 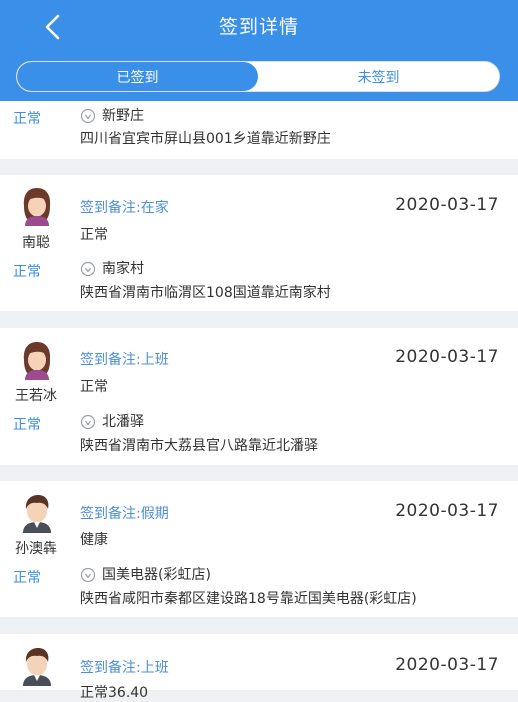 I want to click on record-card: 签到备注:上班 2020-03-17 正常36.40, so click(x=259, y=667).